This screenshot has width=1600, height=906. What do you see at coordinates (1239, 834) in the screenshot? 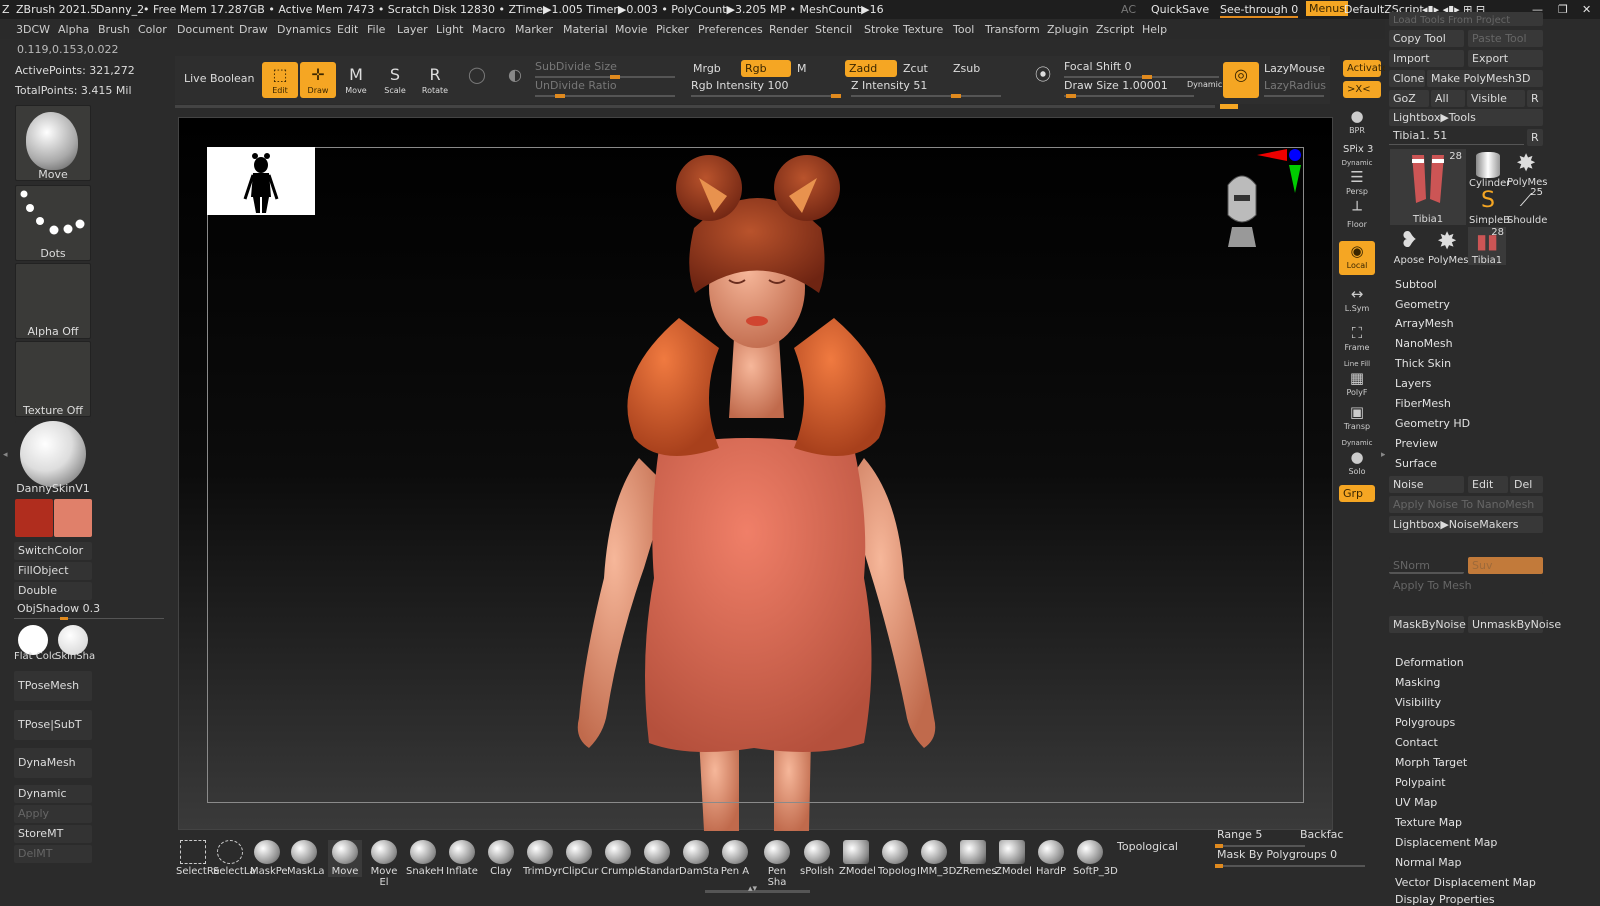
I see `range-slider: Range 5` at bounding box center [1239, 834].